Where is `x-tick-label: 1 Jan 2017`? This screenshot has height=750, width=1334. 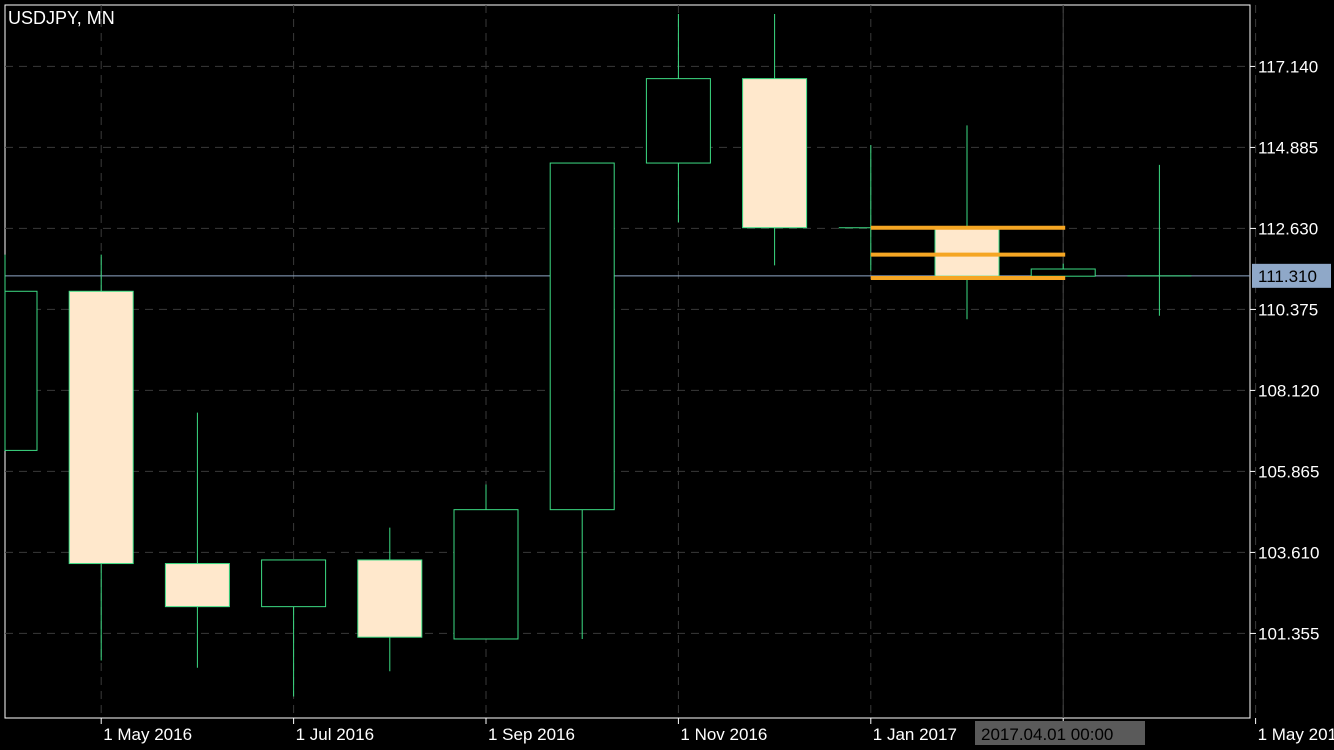 x-tick-label: 1 Jan 2017 is located at coordinates (915, 734).